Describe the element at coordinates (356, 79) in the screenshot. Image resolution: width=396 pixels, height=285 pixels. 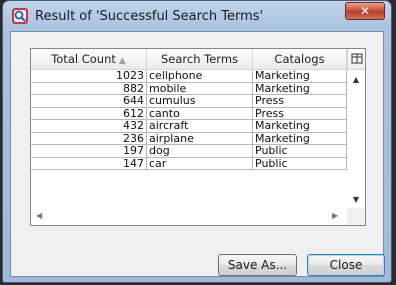
I see `scroll-up-icon: ▲` at that location.